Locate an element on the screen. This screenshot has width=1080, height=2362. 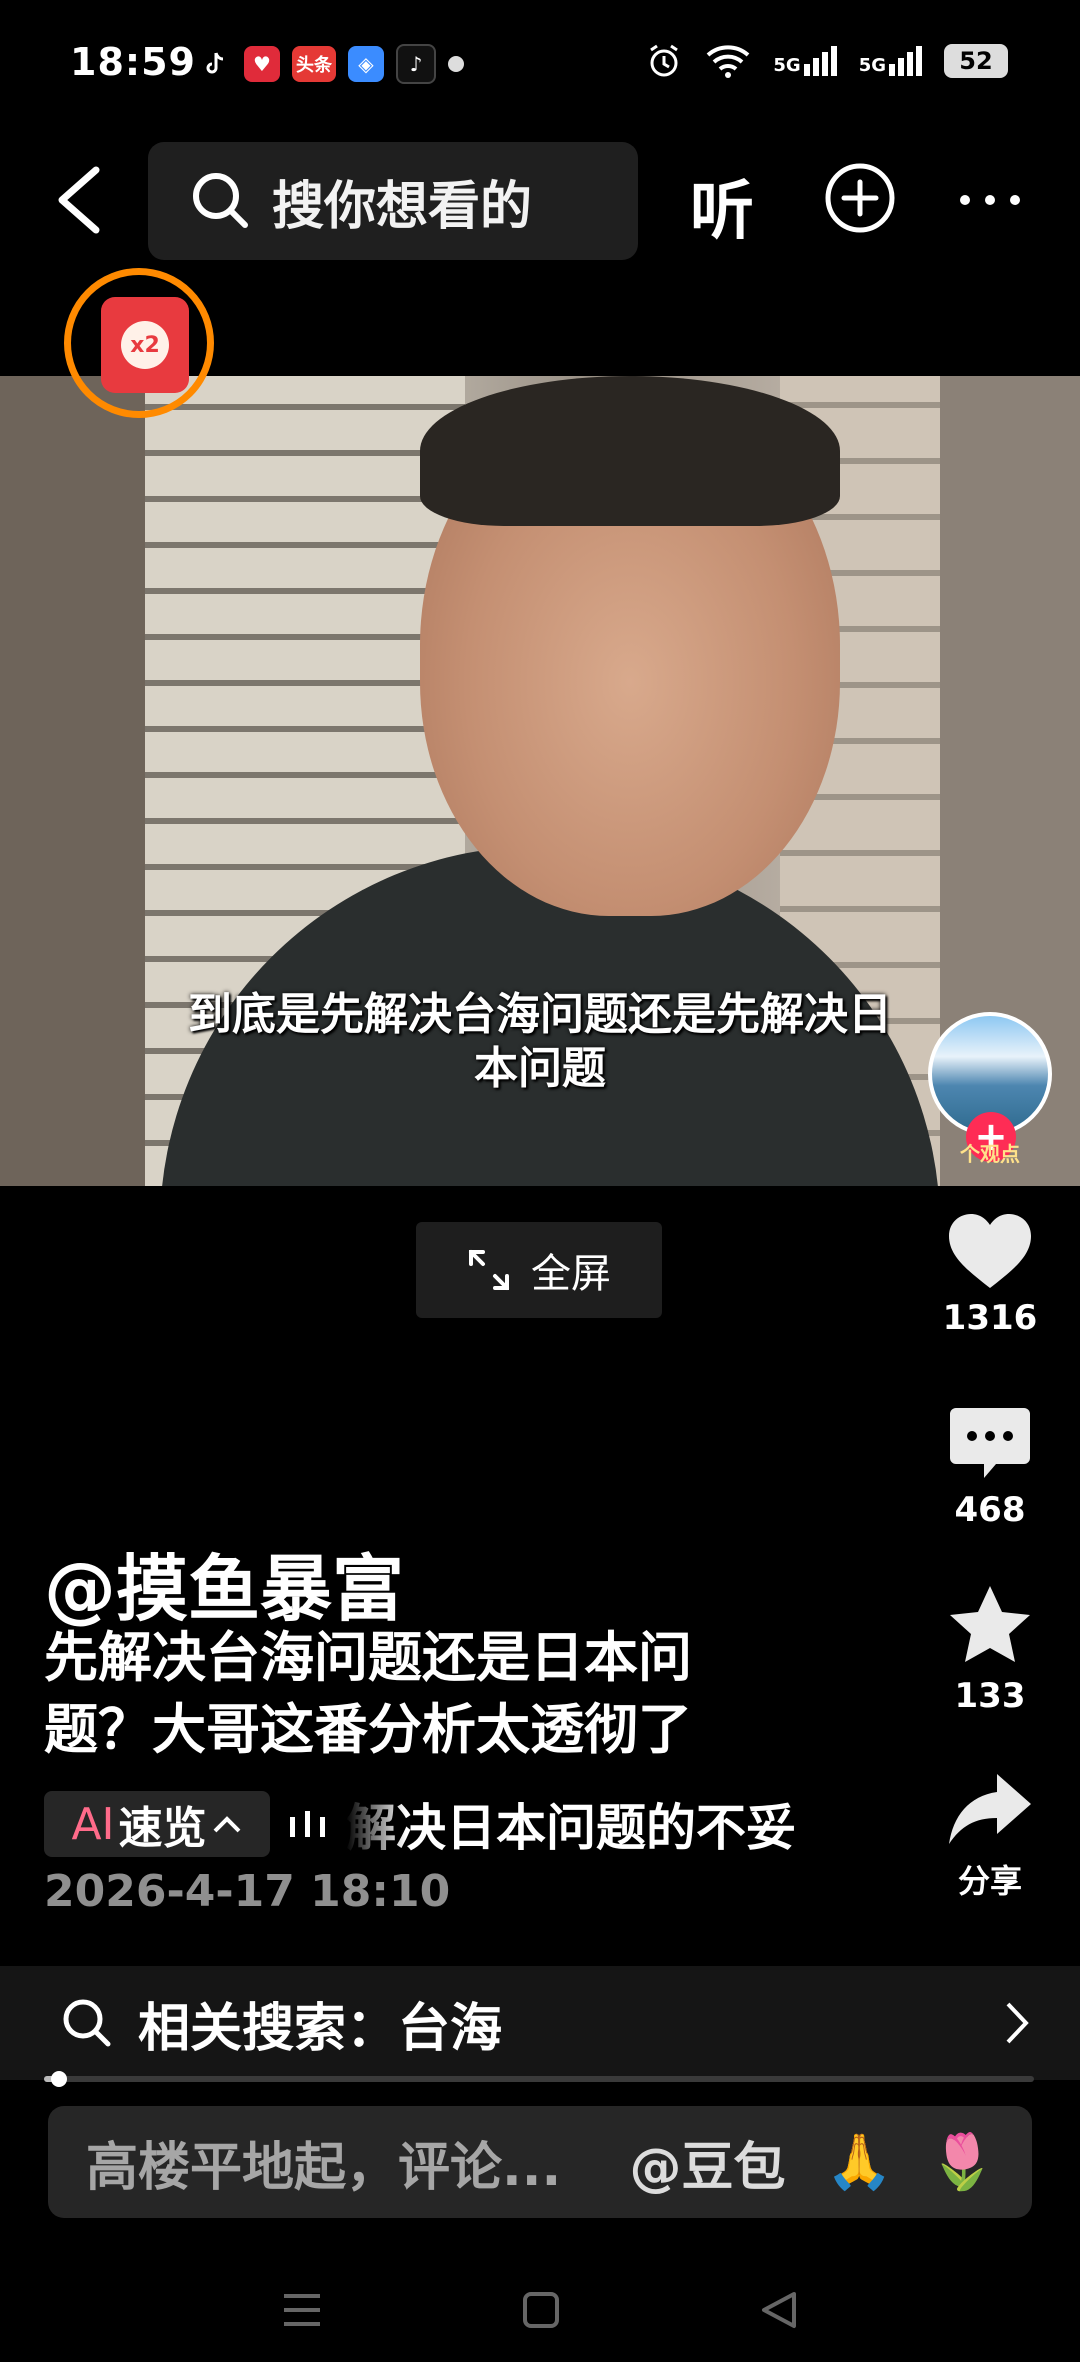
ai-summary-text: 解决日本问题的不妥 is located at coordinates (571, 1828).